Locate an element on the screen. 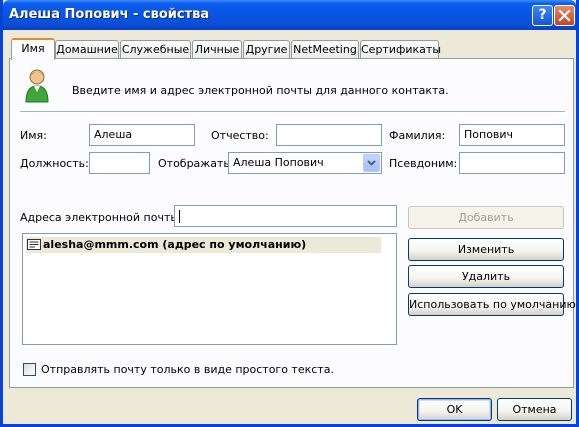 The image size is (579, 427). job-title-label: Должность: is located at coordinates (54, 163).